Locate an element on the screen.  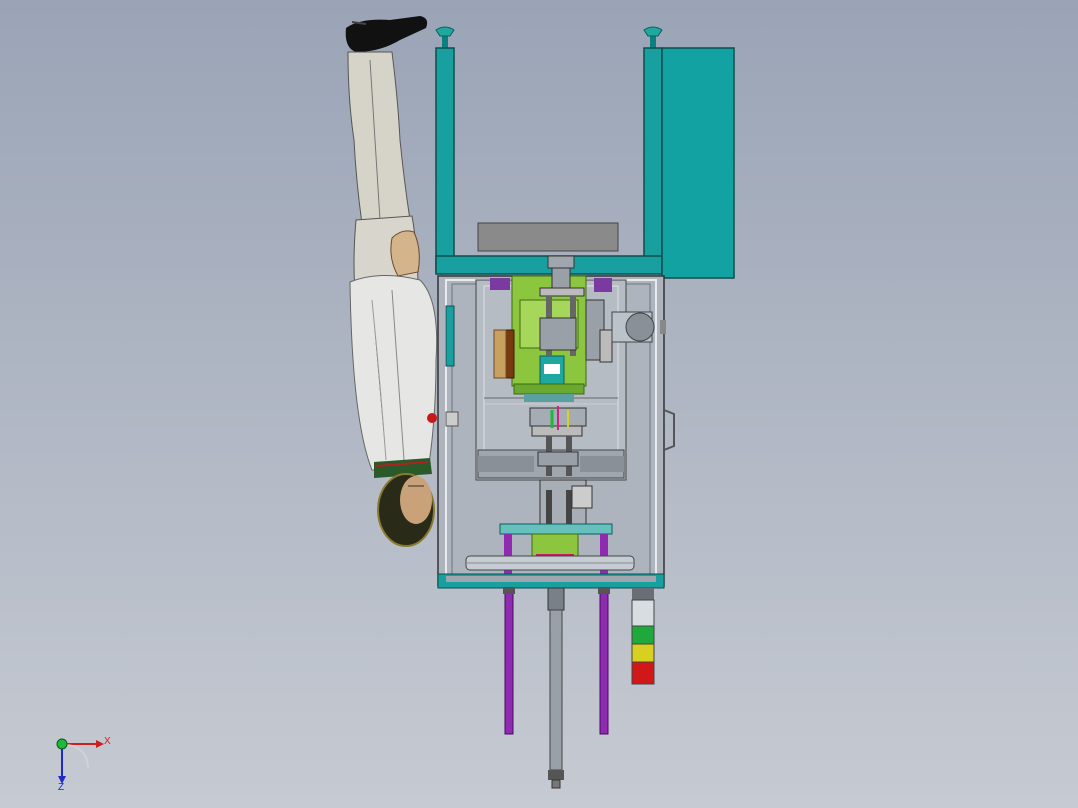
z-axis-label: Z is located at coordinates (61, 787).